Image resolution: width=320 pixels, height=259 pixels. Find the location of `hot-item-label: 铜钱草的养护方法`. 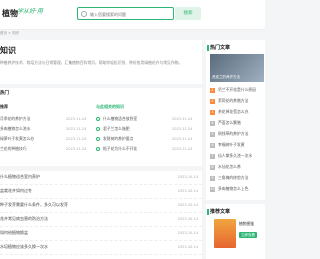

hot-item-label: 铜钱草的养护方法 is located at coordinates (233, 133).